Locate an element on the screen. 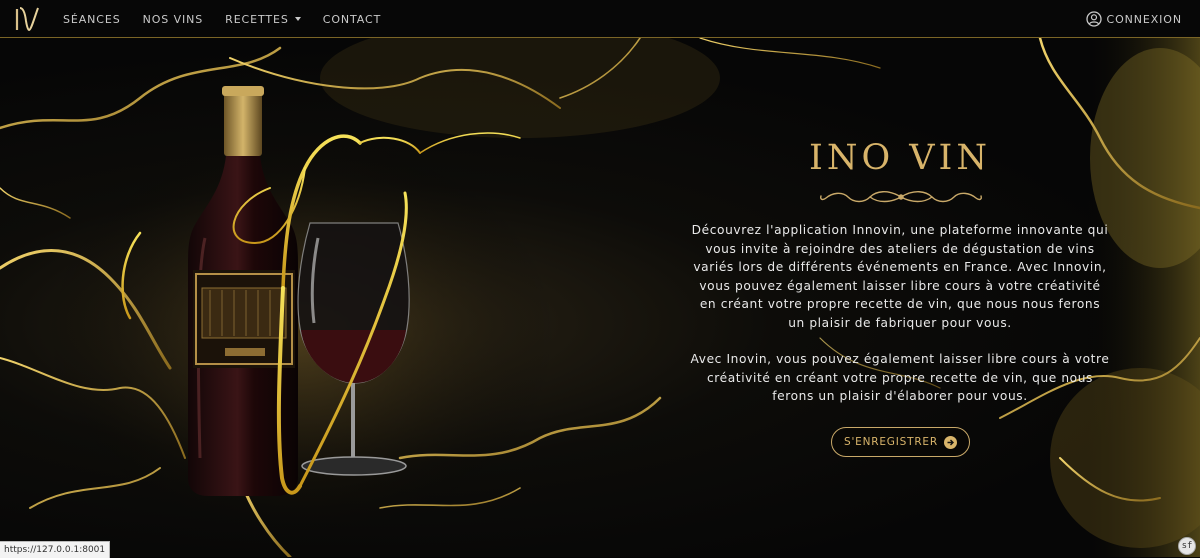 The image size is (1200, 558). chevron-down-icon is located at coordinates (297, 19).